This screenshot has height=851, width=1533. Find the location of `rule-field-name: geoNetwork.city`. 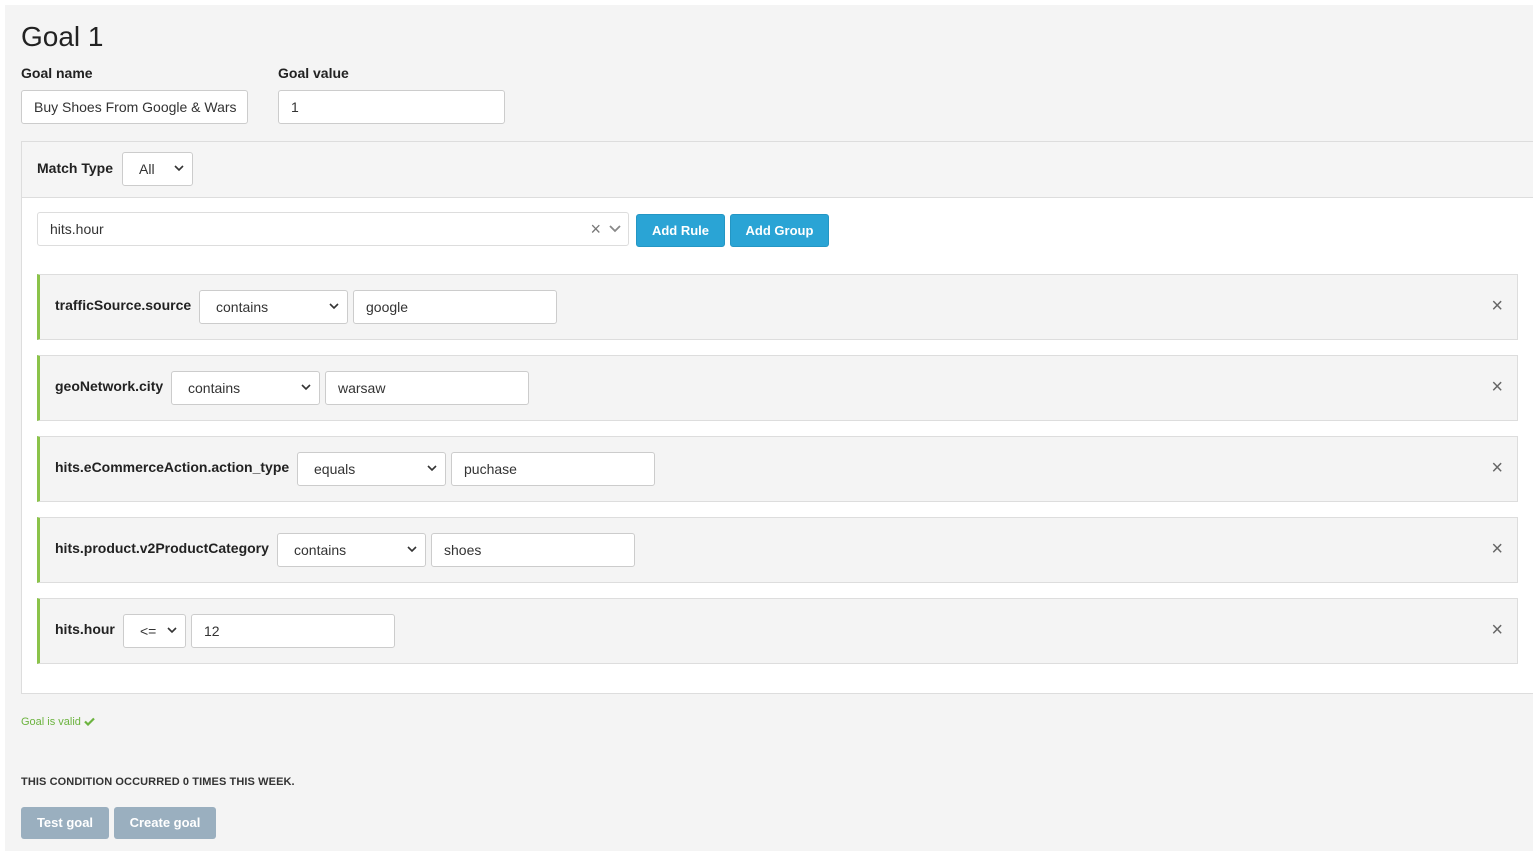

rule-field-name: geoNetwork.city is located at coordinates (109, 386).